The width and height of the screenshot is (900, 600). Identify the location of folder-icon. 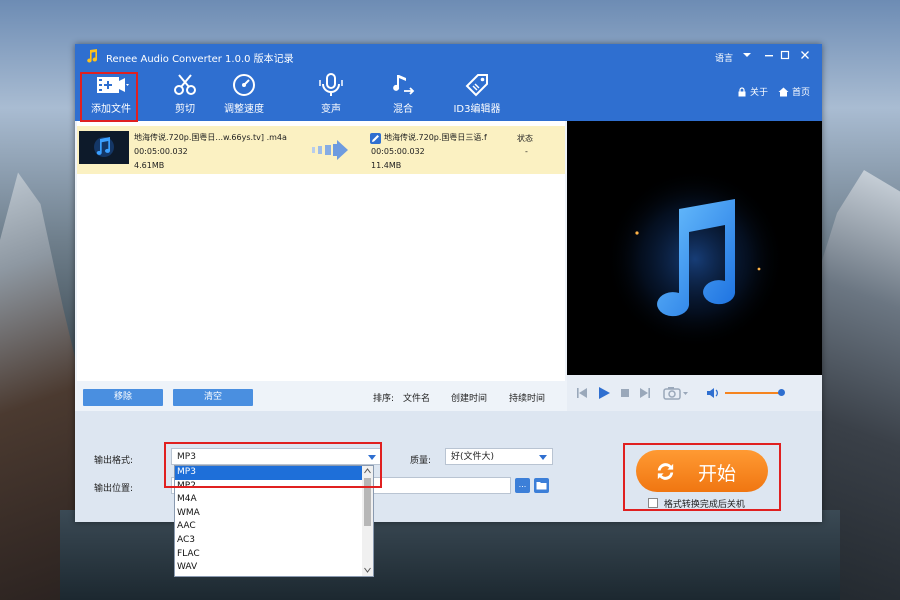
(541, 486).